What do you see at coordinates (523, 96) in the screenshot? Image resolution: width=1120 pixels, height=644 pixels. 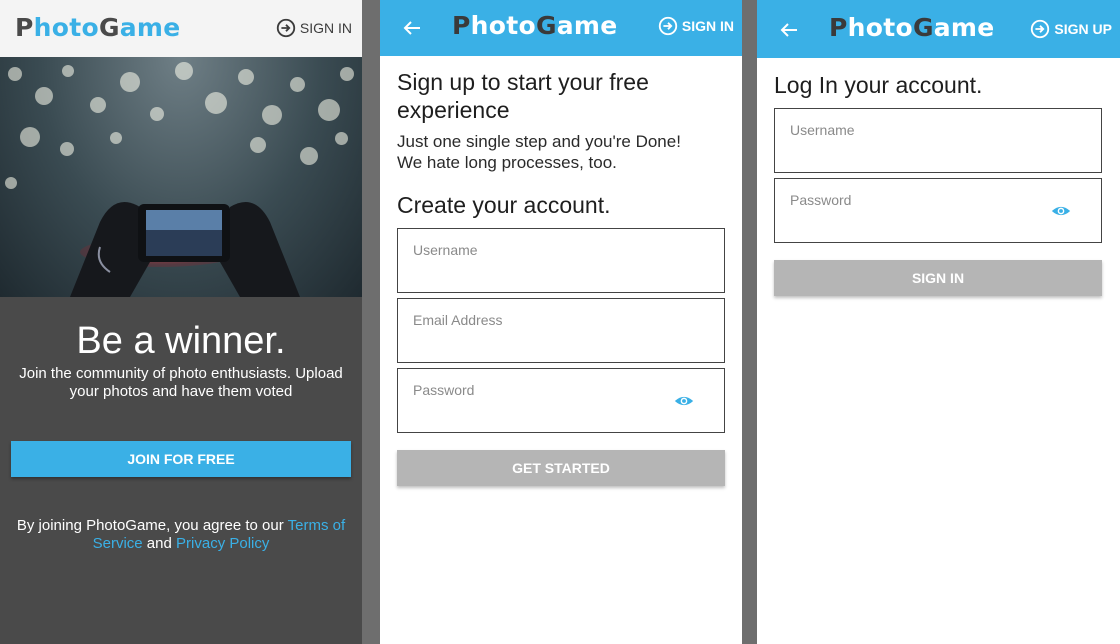 I see `signup-heading: Sign up to start your free experience` at bounding box center [523, 96].